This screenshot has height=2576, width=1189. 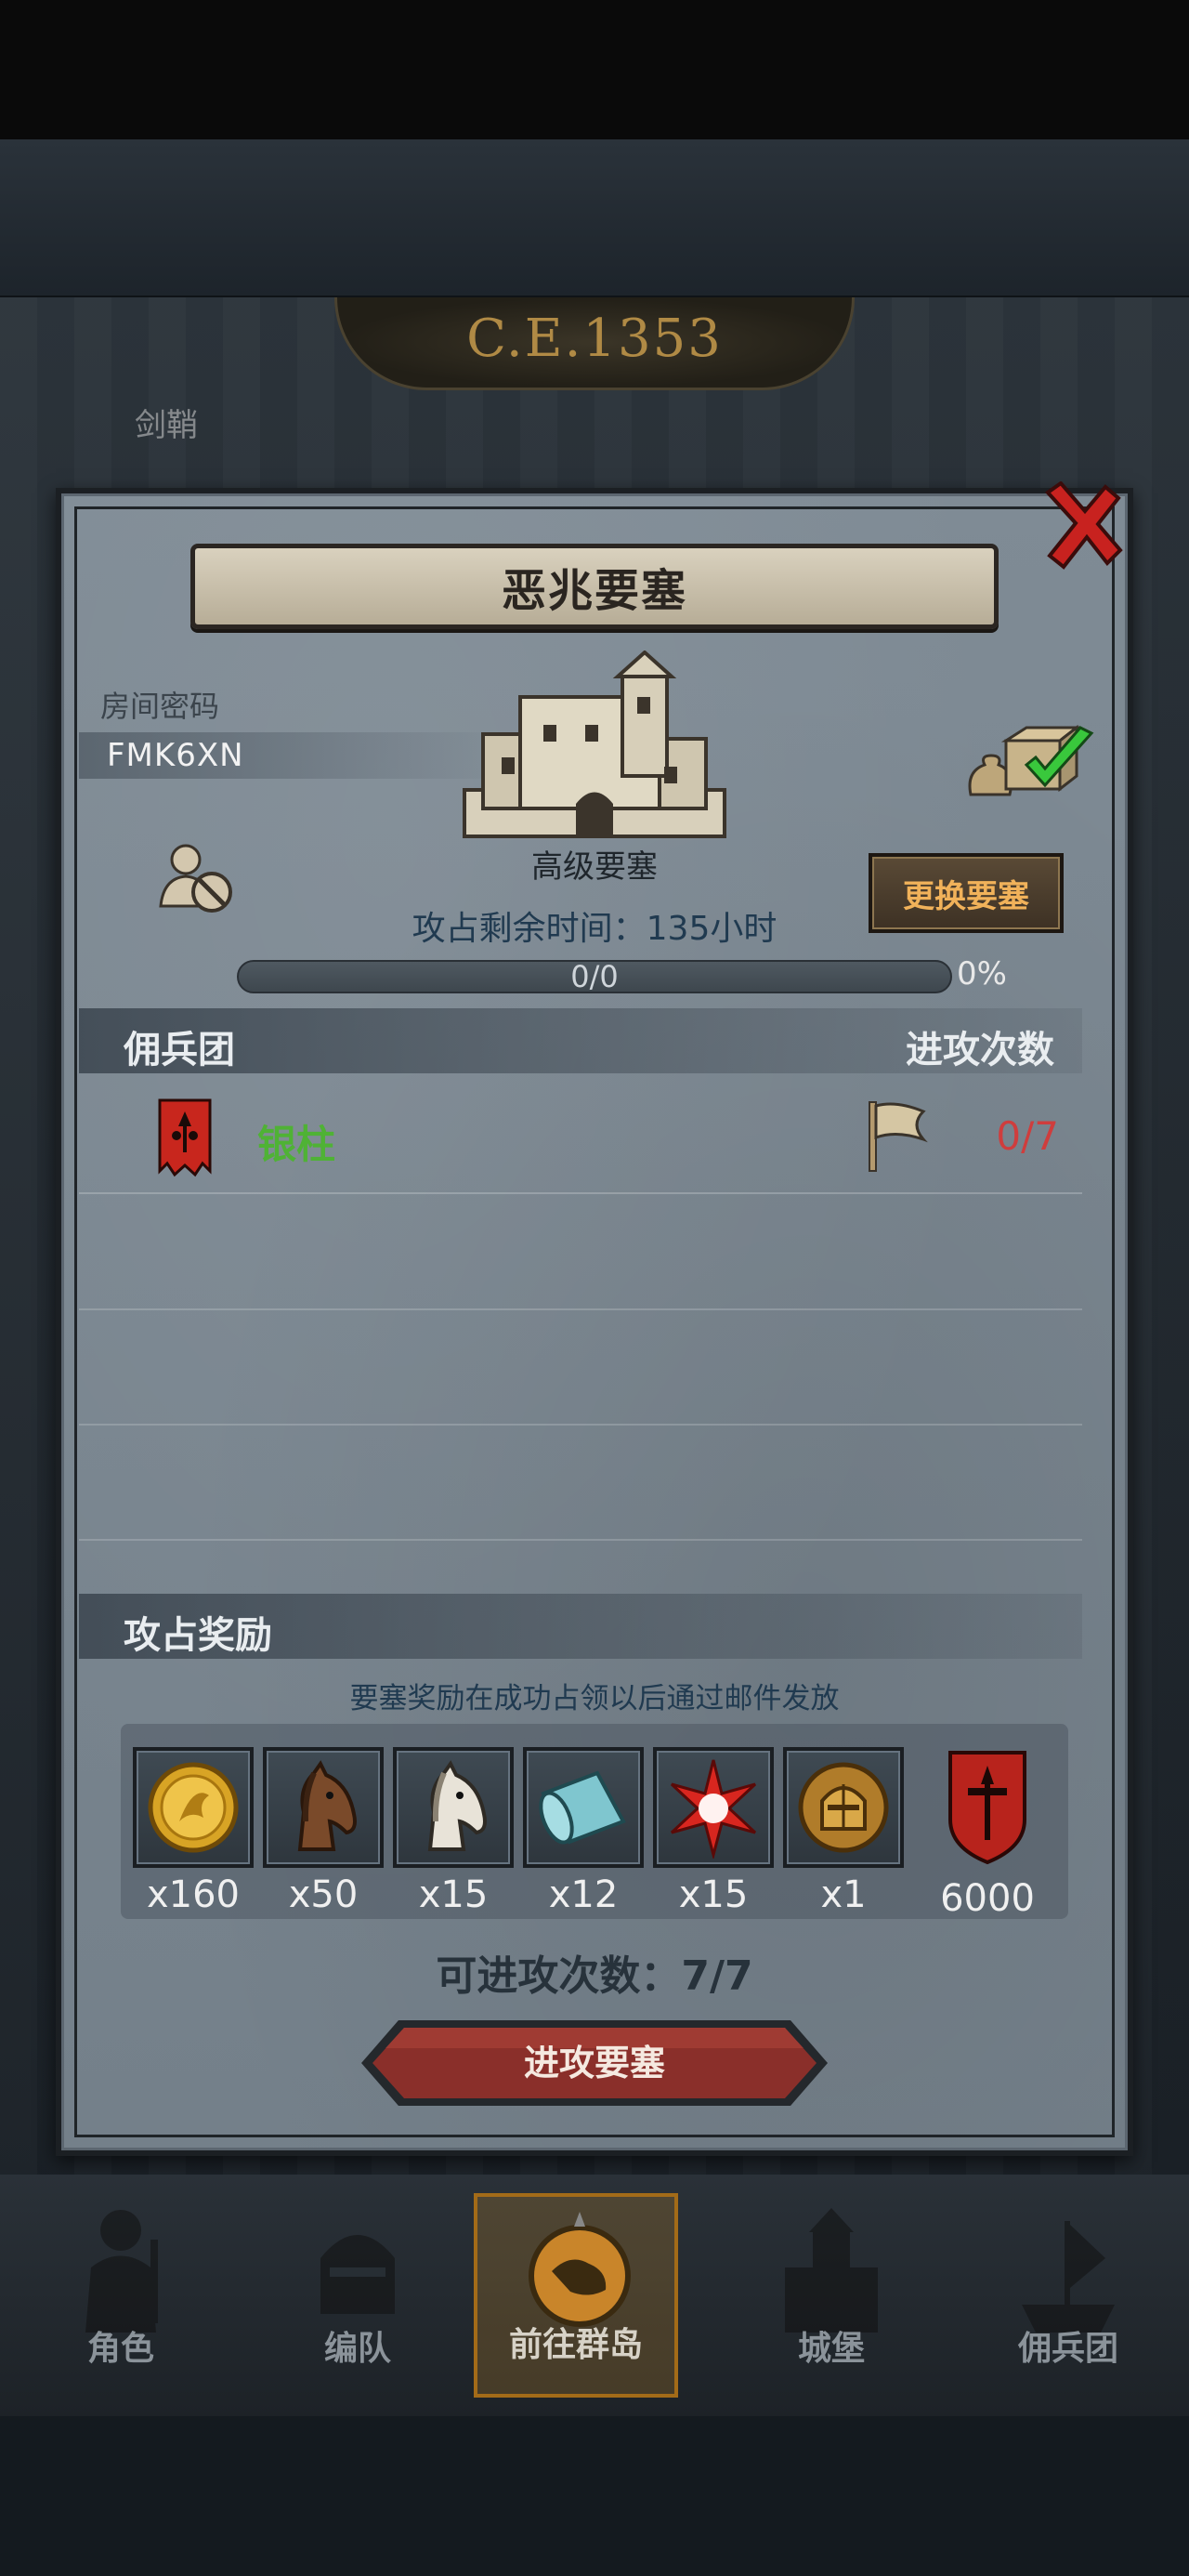 I want to click on white-horse-icon, so click(x=457, y=1805).